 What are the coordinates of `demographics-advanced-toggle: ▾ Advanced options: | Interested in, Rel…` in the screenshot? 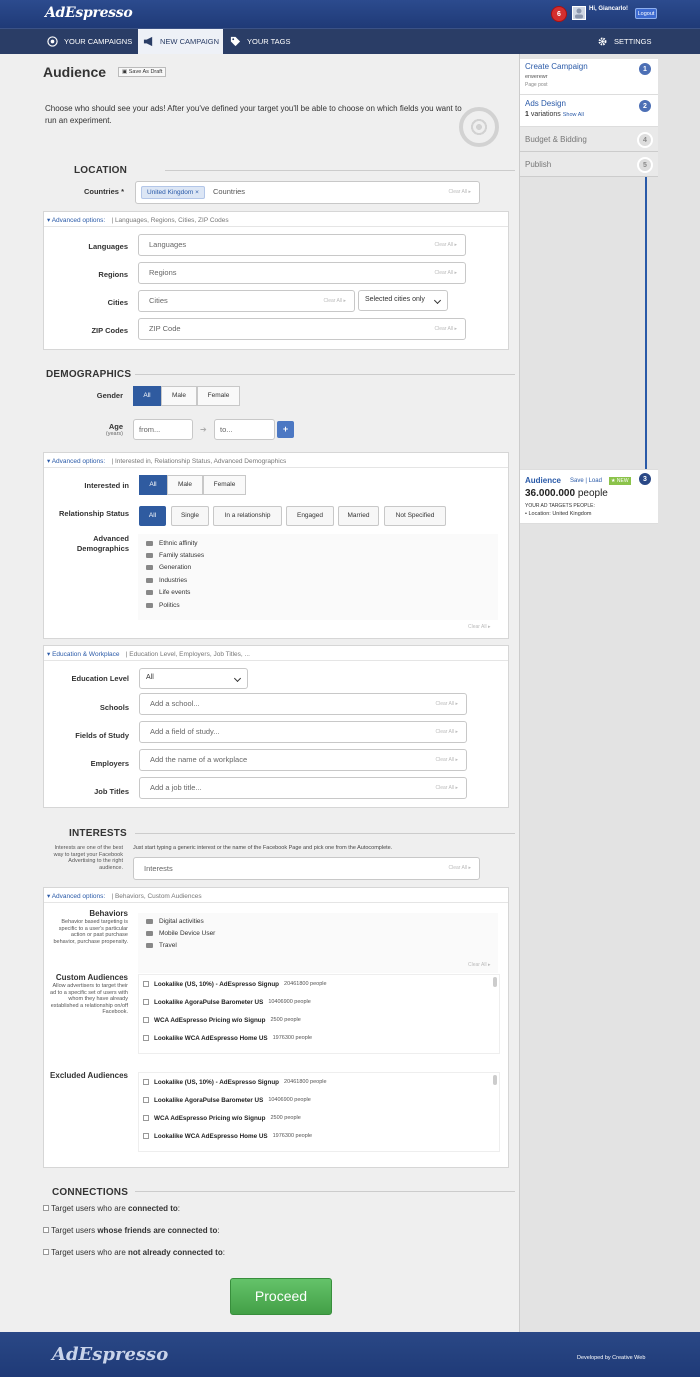 It's located at (166, 460).